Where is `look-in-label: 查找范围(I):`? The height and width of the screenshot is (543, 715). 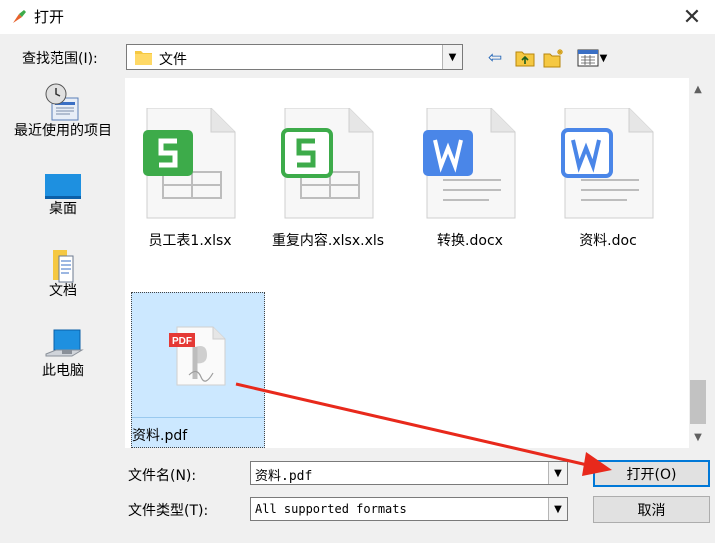
look-in-label: 查找范围(I): is located at coordinates (60, 59).